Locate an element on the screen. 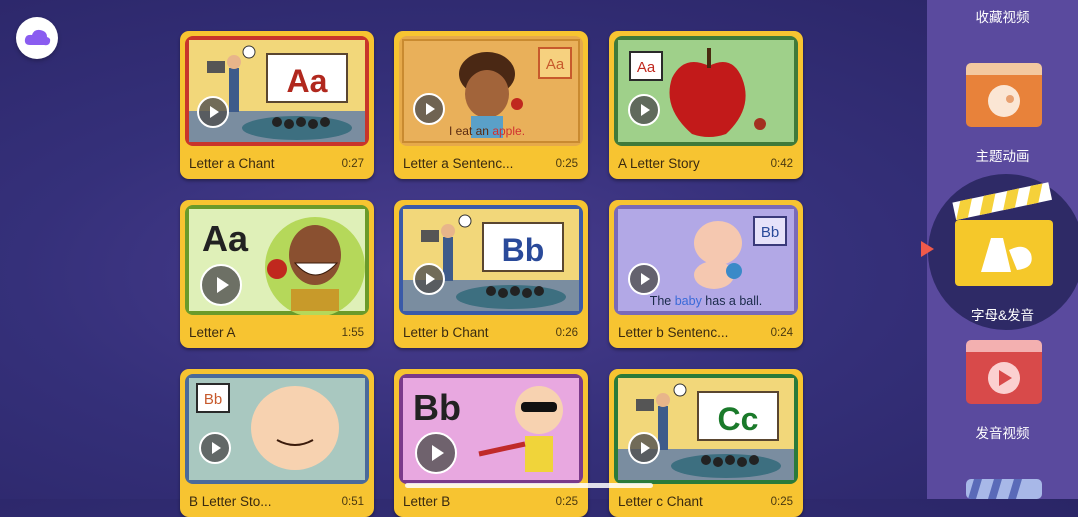  cloud-back-icon is located at coordinates (37, 37).